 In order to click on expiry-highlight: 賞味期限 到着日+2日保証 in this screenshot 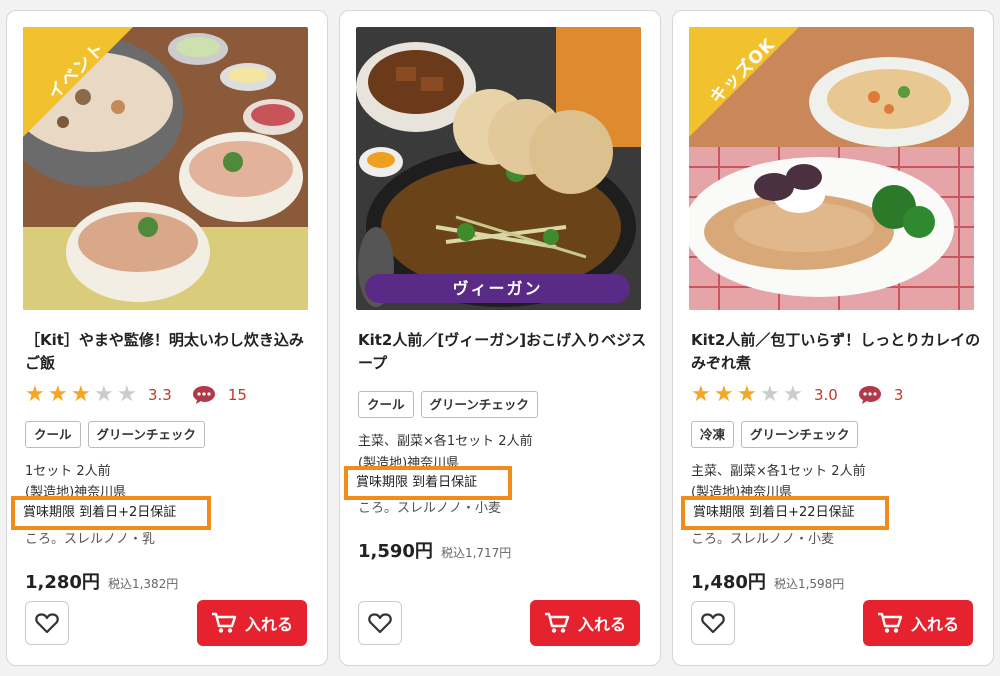, I will do `click(111, 513)`.